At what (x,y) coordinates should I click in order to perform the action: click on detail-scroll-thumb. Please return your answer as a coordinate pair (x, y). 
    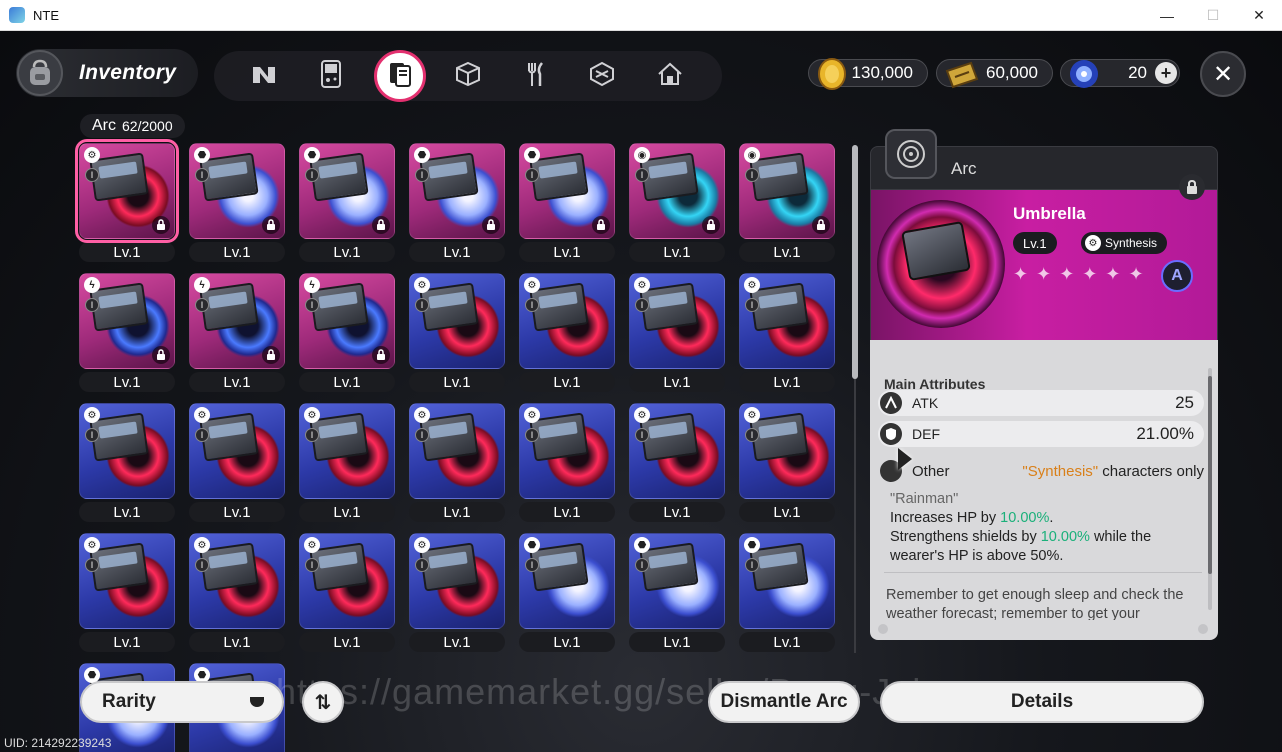
    Looking at the image, I should click on (1210, 475).